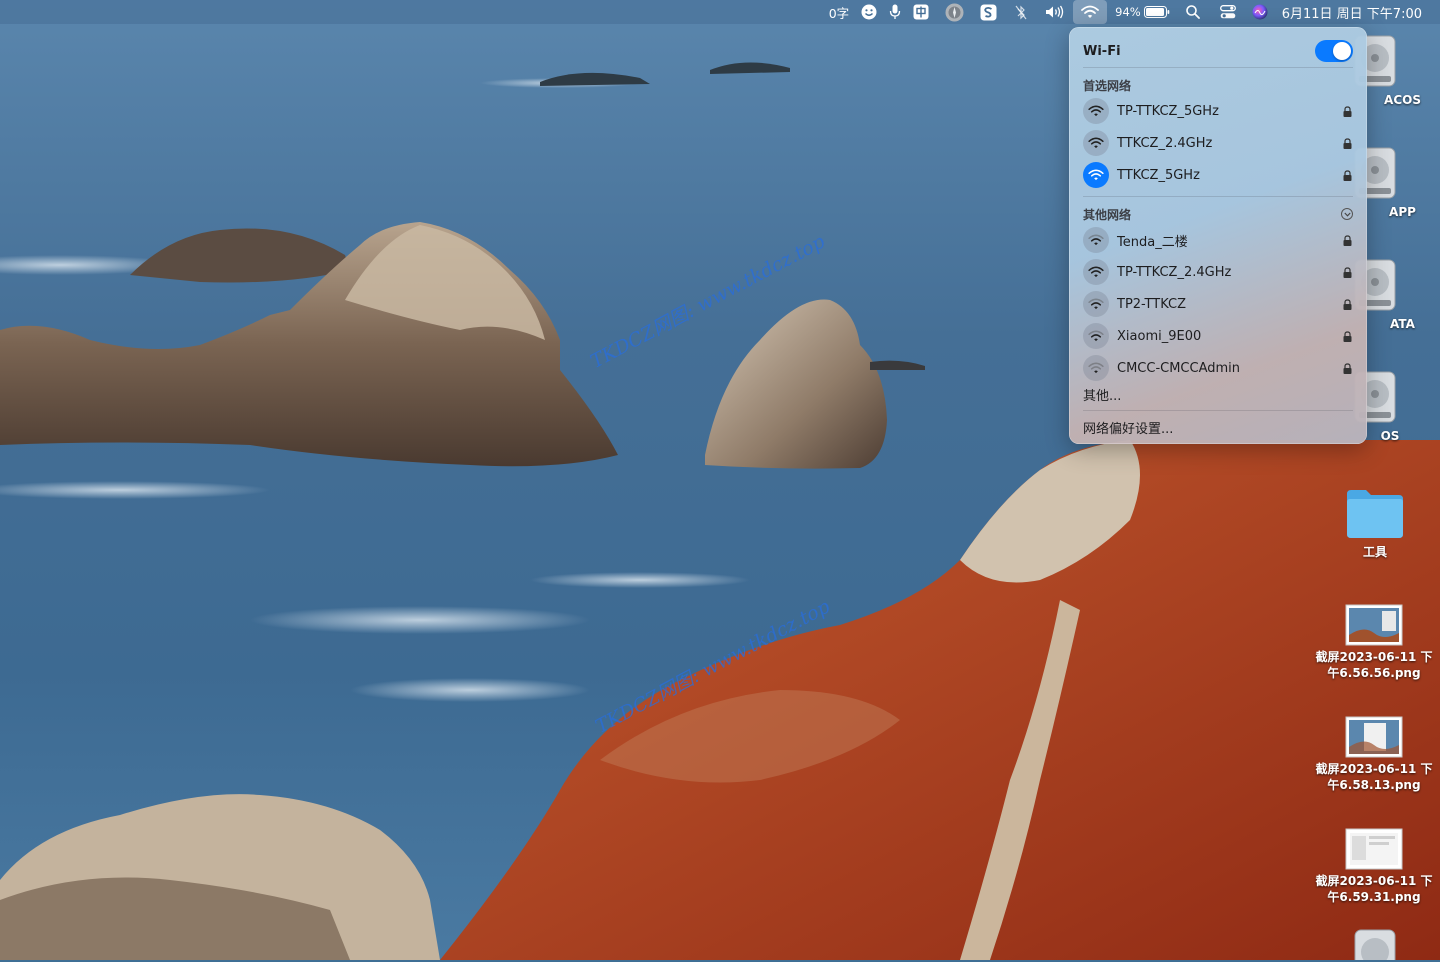 The image size is (1440, 962). What do you see at coordinates (1342, 51) in the screenshot?
I see `toggle-knob` at bounding box center [1342, 51].